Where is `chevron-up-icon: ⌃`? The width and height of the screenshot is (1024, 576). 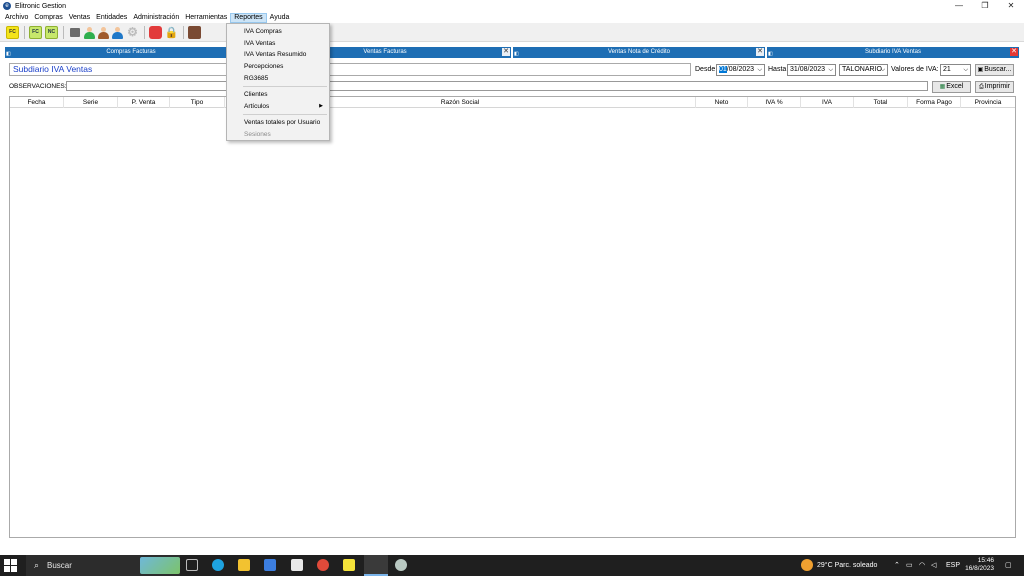 chevron-up-icon: ⌃ is located at coordinates (897, 565).